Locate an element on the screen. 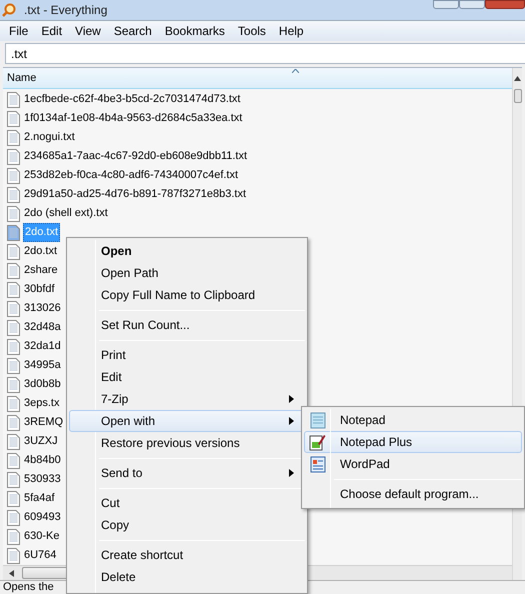 The image size is (525, 594). status-text: Opens the is located at coordinates (28, 587).